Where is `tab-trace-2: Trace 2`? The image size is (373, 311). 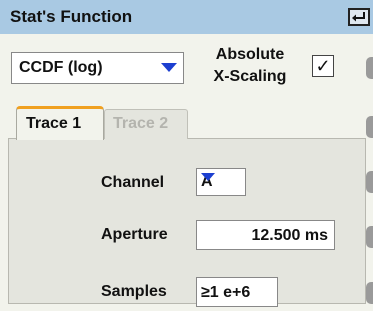 tab-trace-2: Trace 2 is located at coordinates (146, 124).